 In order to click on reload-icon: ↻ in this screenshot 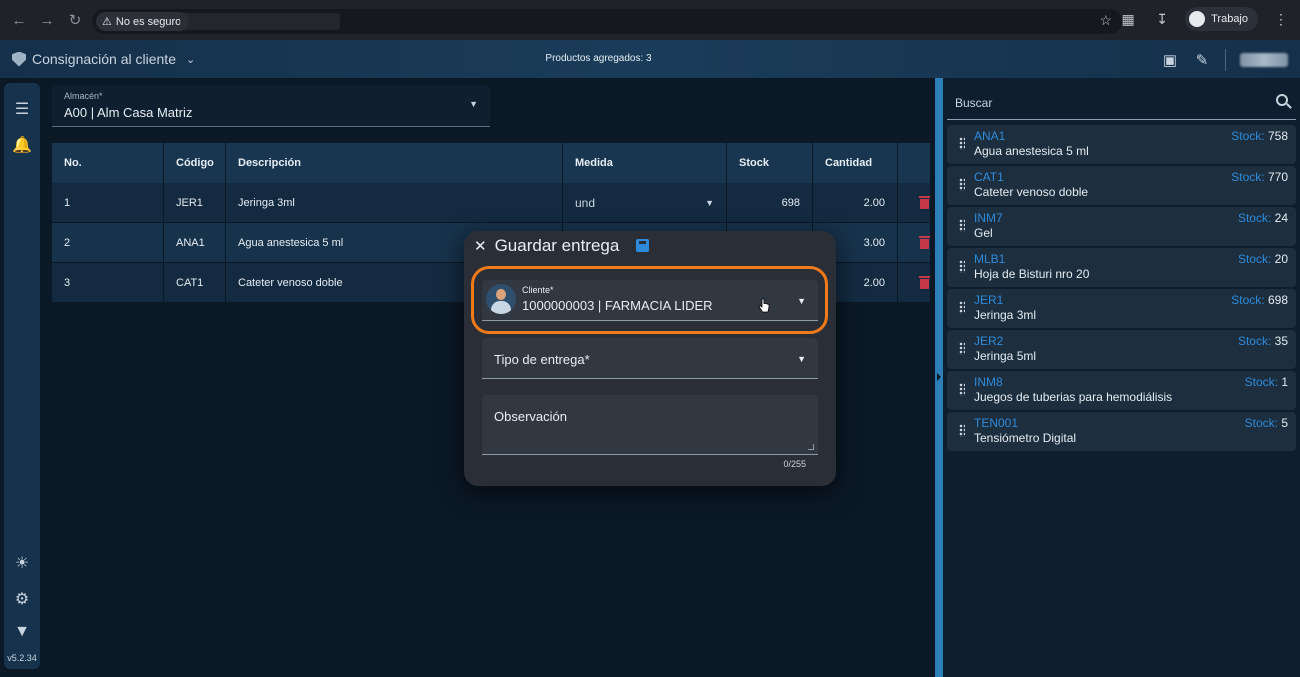, I will do `click(75, 20)`.